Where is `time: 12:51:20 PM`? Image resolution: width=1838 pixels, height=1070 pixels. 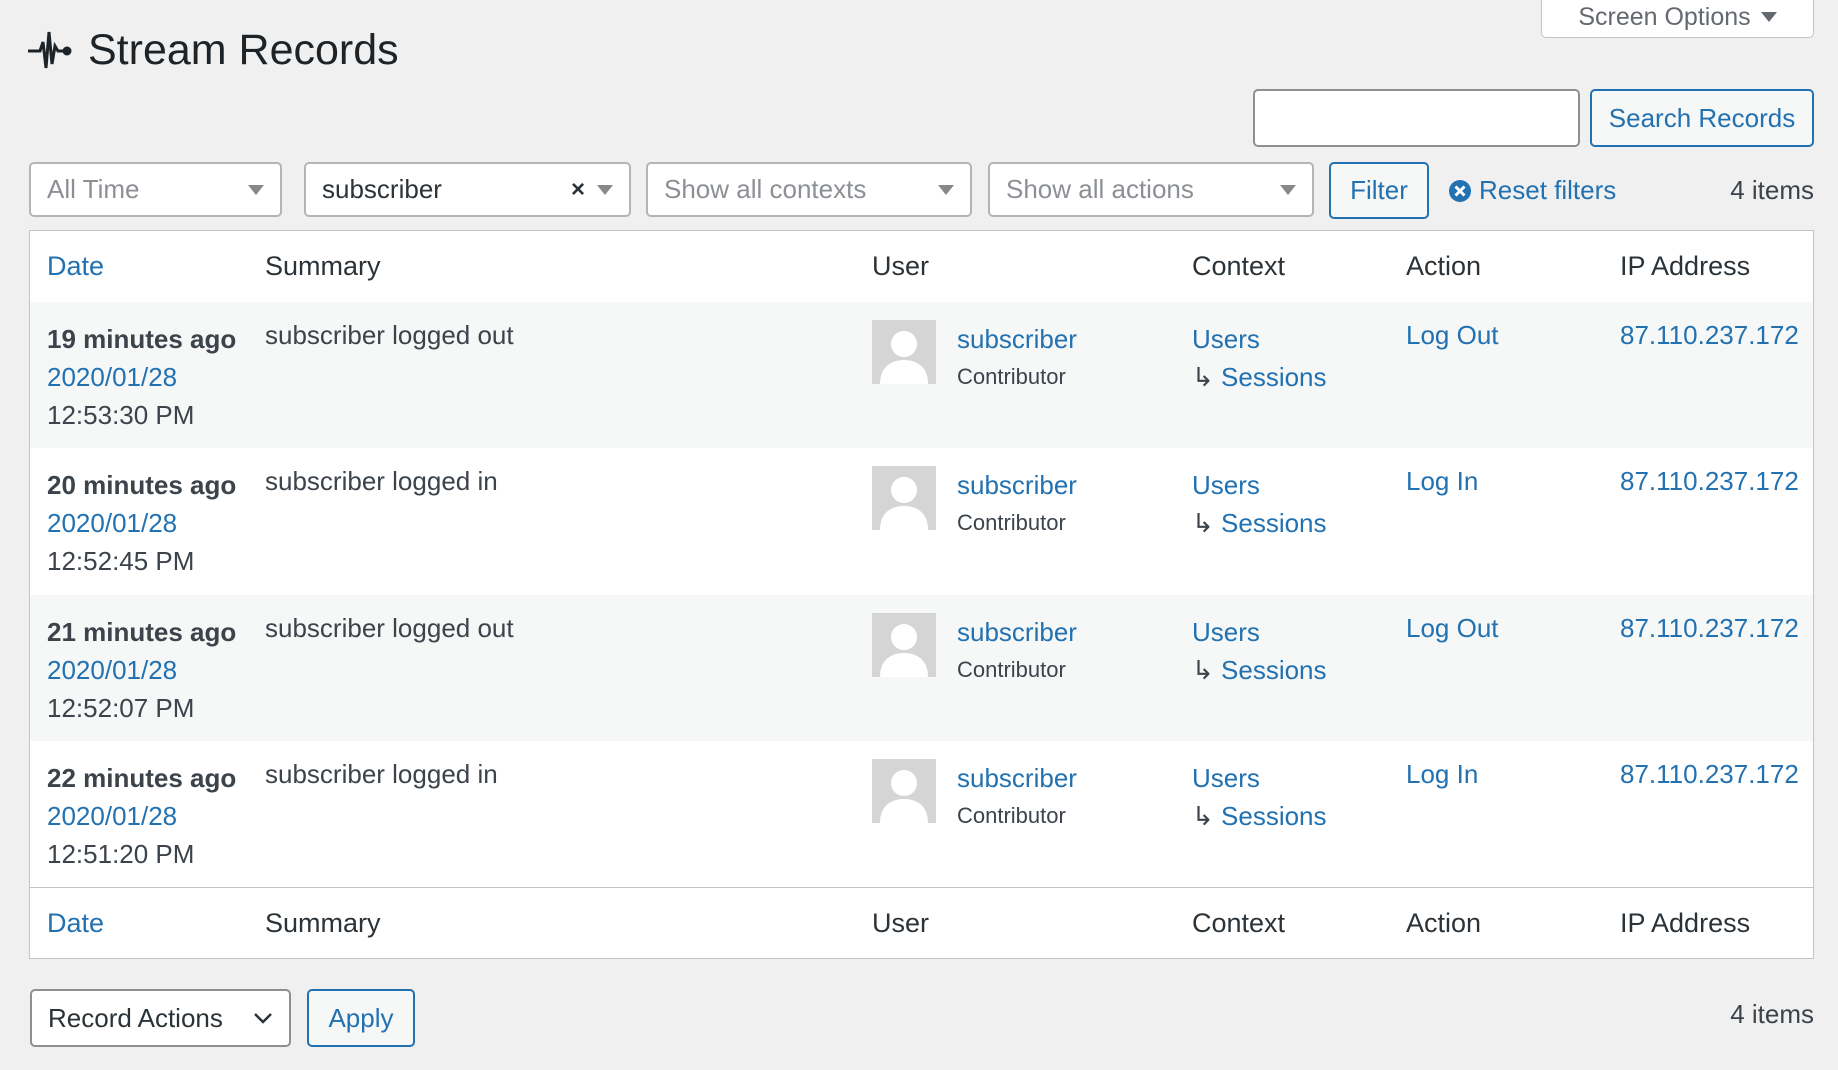
time: 12:51:20 PM is located at coordinates (121, 853).